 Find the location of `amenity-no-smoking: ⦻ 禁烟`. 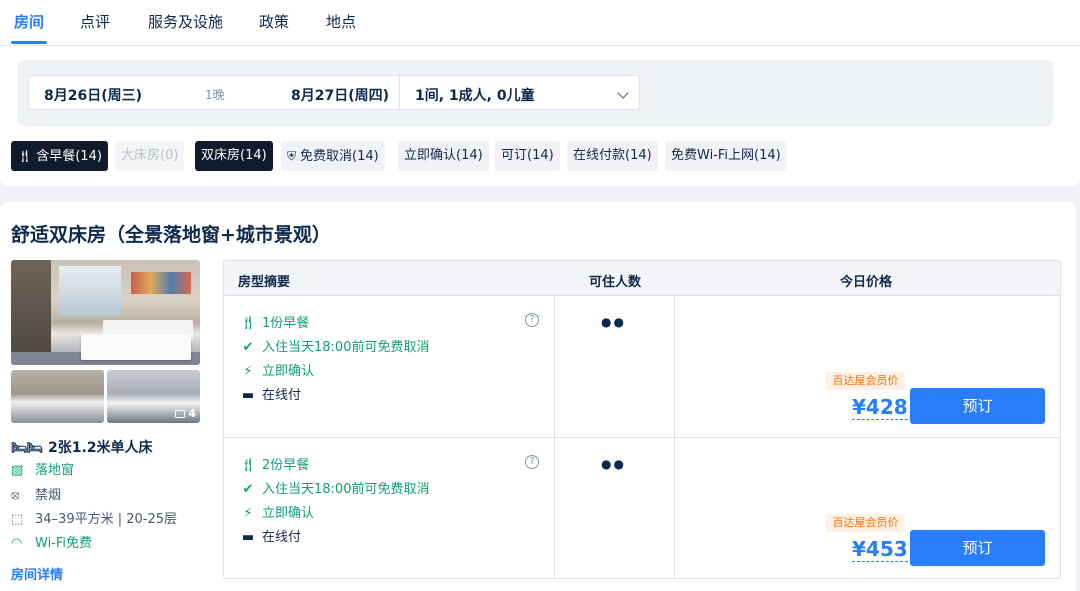

amenity-no-smoking: ⦻ 禁烟 is located at coordinates (36, 495).